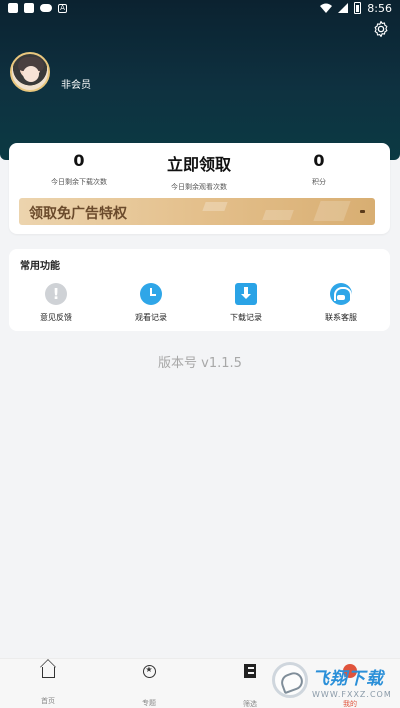 The width and height of the screenshot is (400, 708). What do you see at coordinates (76, 83) in the screenshot?
I see `nickname-label: 非会员` at bounding box center [76, 83].